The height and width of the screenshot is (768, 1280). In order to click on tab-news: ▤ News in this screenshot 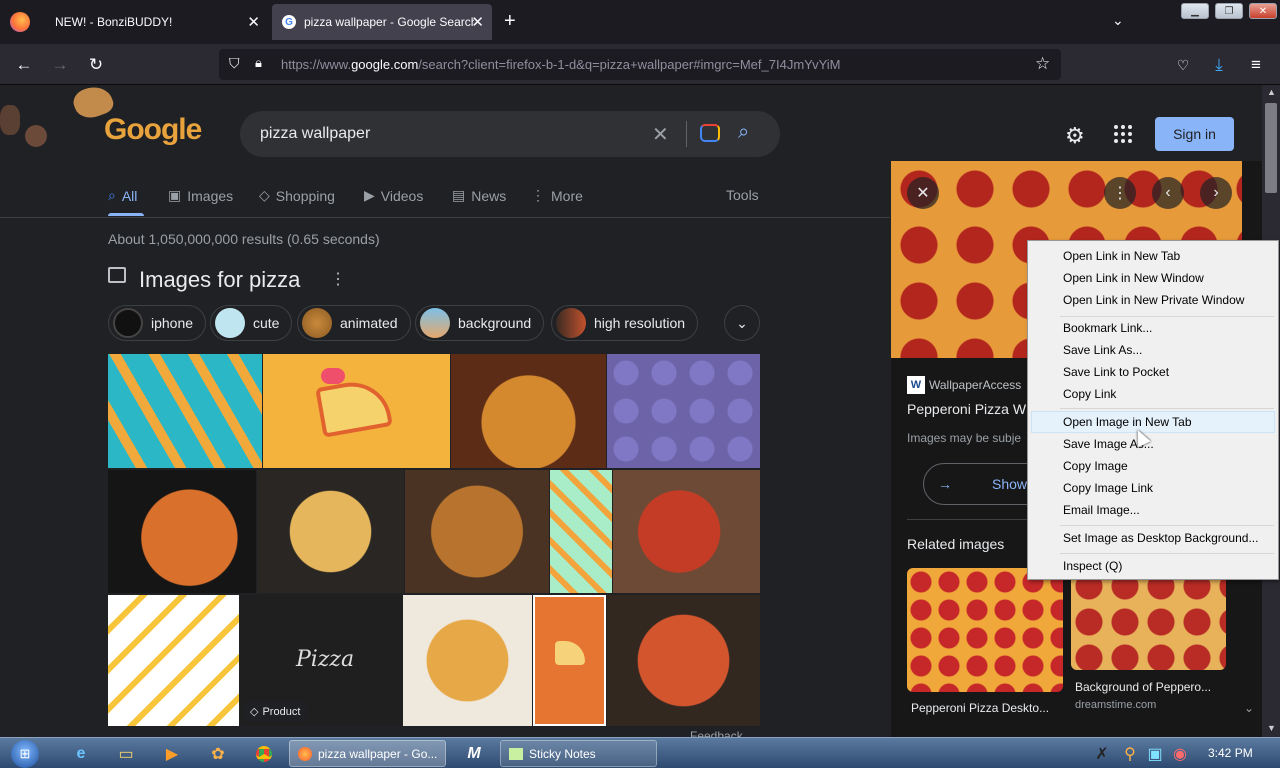, I will do `click(479, 195)`.